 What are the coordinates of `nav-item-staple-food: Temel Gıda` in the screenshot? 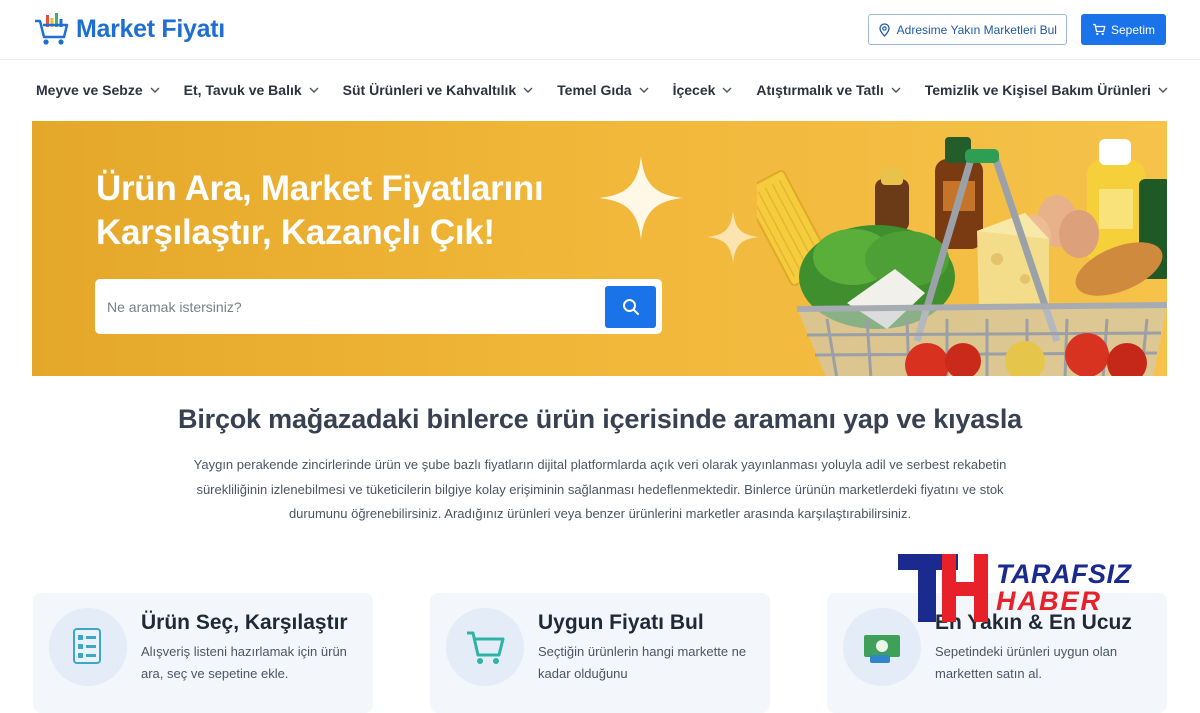 It's located at (603, 90).